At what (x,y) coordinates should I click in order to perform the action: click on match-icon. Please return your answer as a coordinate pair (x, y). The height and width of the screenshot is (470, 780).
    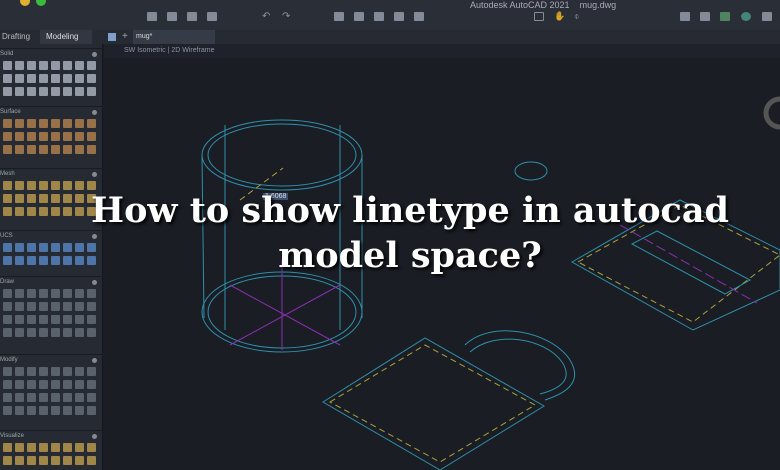
    Looking at the image, I should click on (705, 16).